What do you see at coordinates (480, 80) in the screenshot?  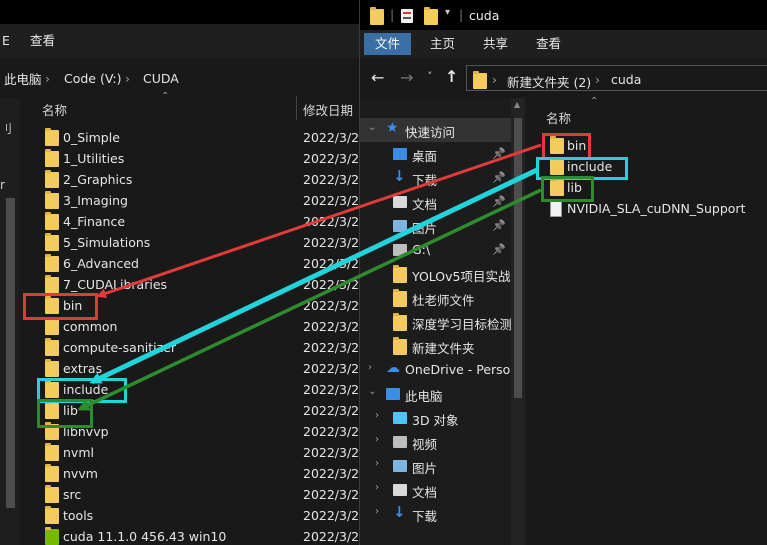 I see `address-folder-icon` at bounding box center [480, 80].